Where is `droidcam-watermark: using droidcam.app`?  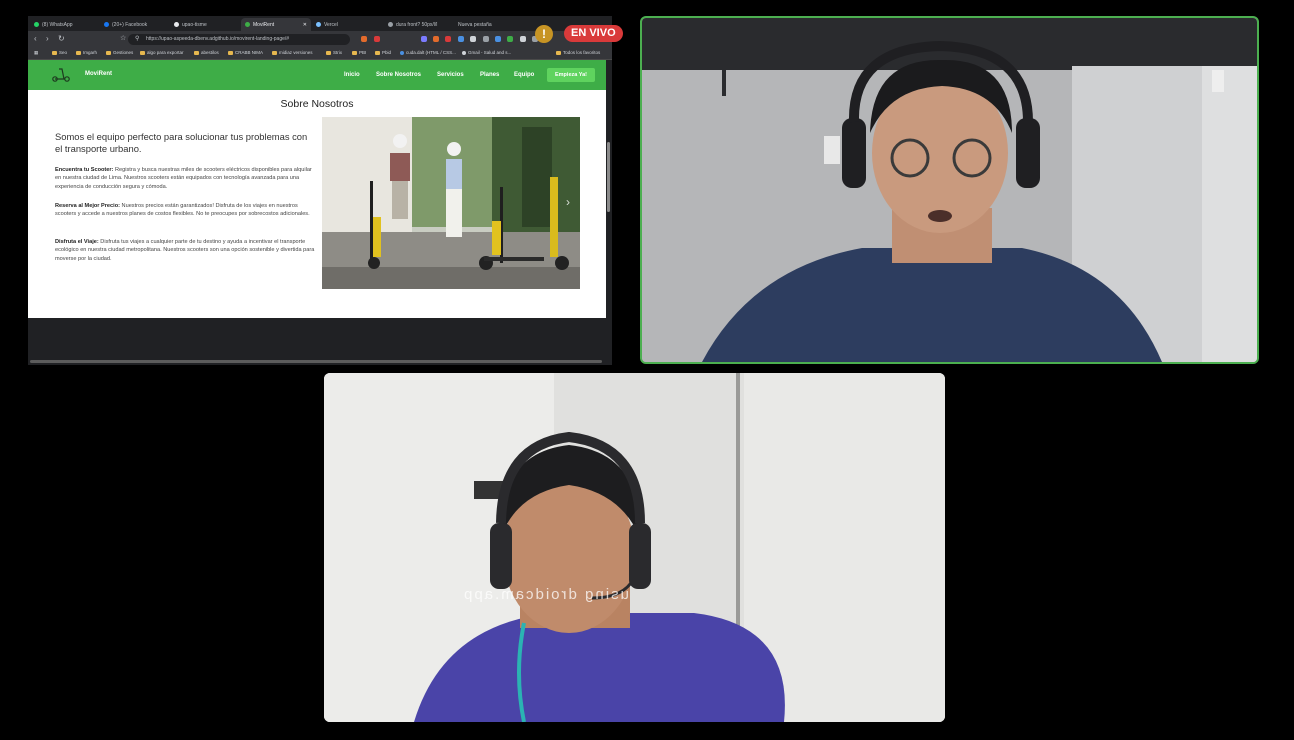
droidcam-watermark: using droidcam.app is located at coordinates (545, 594).